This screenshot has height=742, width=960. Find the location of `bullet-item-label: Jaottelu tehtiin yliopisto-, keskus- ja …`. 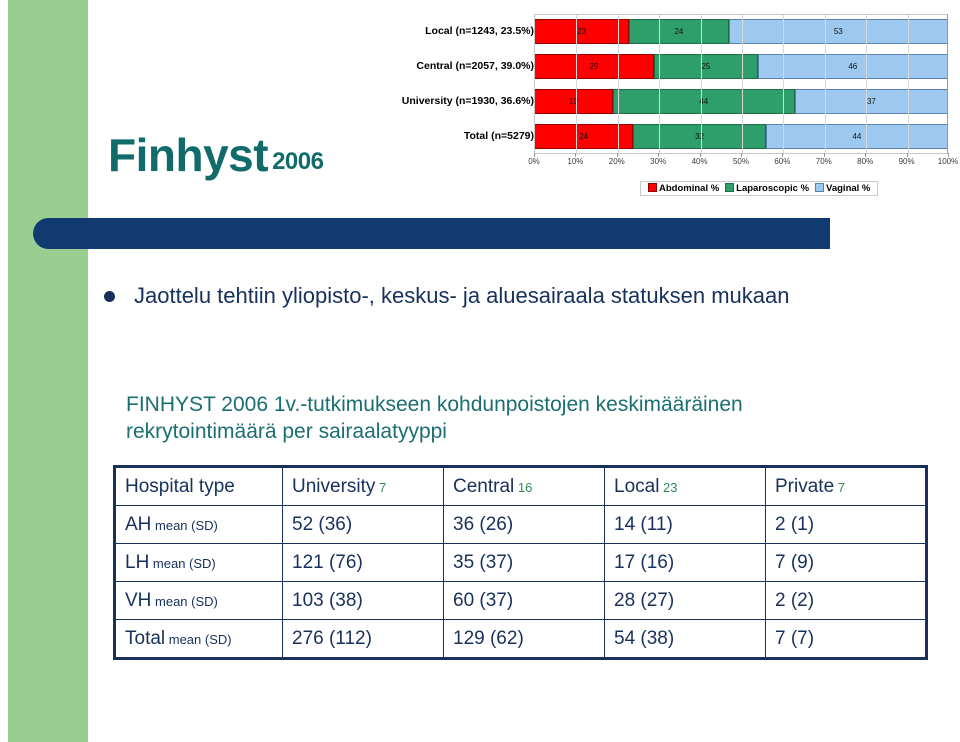

bullet-item-label: Jaottelu tehtiin yliopisto-, keskus- ja … is located at coordinates (462, 295).